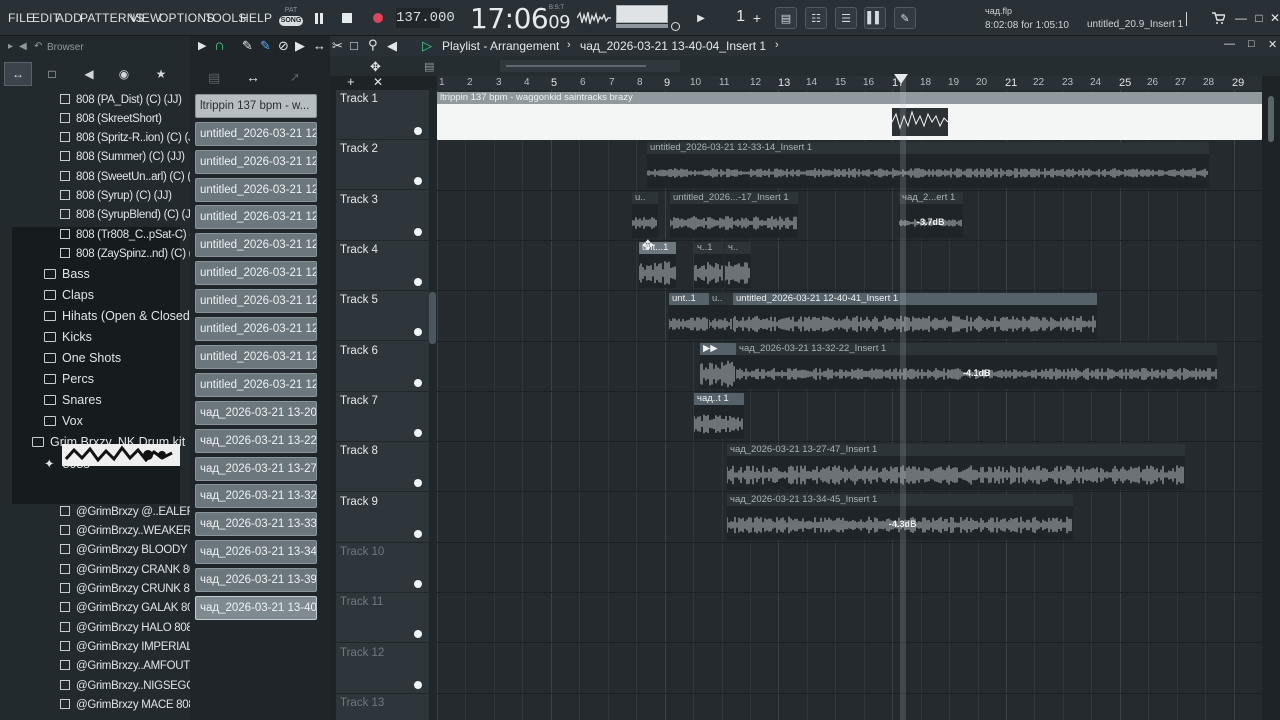 This screenshot has width=1280, height=720. Describe the element at coordinates (931, 215) in the screenshot. I see `audio-clip: чад_2...ert 1` at that location.